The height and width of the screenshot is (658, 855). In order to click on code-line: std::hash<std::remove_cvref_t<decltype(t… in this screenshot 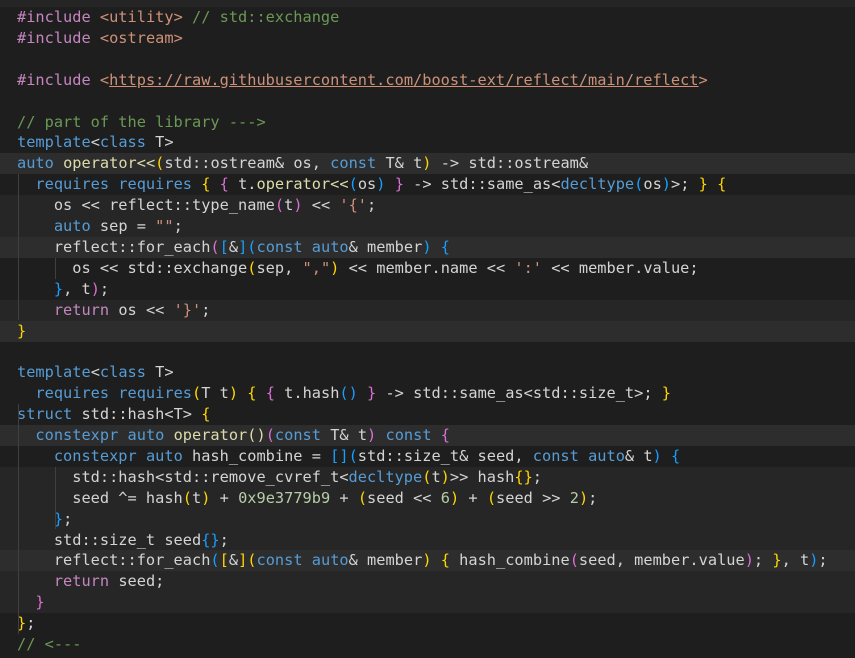, I will do `click(427, 477)`.